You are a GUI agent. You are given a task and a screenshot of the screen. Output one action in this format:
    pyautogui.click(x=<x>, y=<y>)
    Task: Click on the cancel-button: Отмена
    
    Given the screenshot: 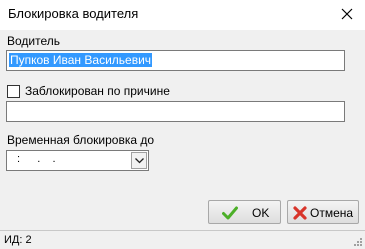 What is the action you would take?
    pyautogui.click(x=323, y=212)
    